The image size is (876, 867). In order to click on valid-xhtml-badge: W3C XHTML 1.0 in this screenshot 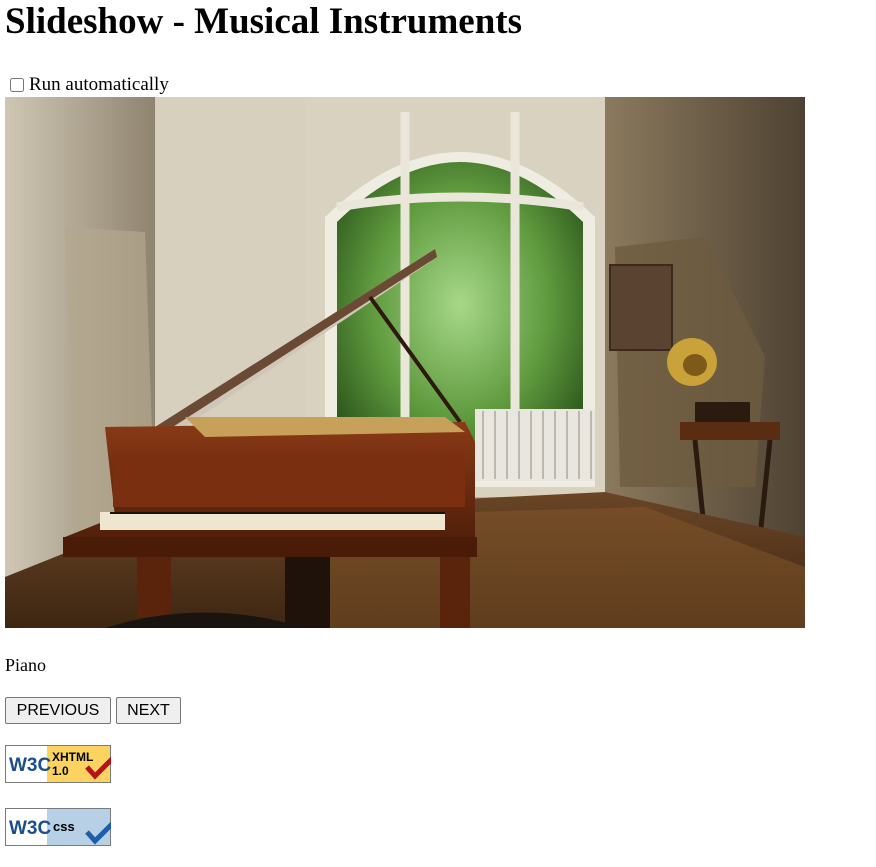, I will do `click(60, 764)`.